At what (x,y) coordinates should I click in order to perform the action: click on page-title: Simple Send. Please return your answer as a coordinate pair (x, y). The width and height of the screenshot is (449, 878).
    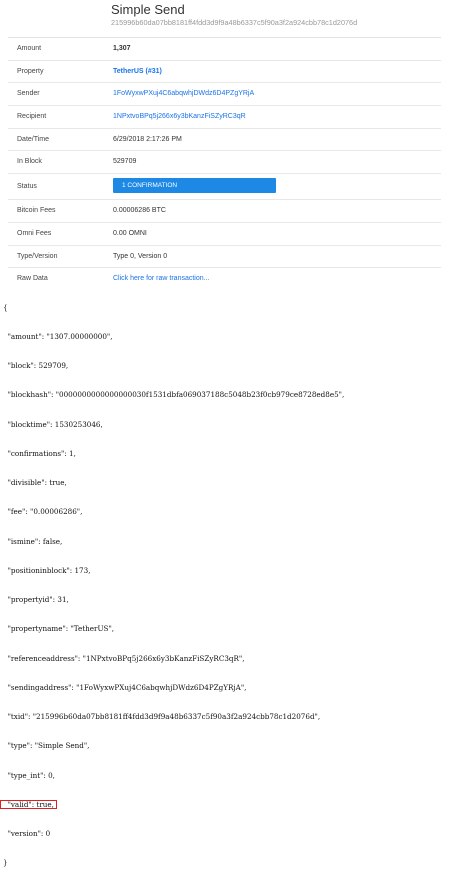
    Looking at the image, I should click on (148, 9).